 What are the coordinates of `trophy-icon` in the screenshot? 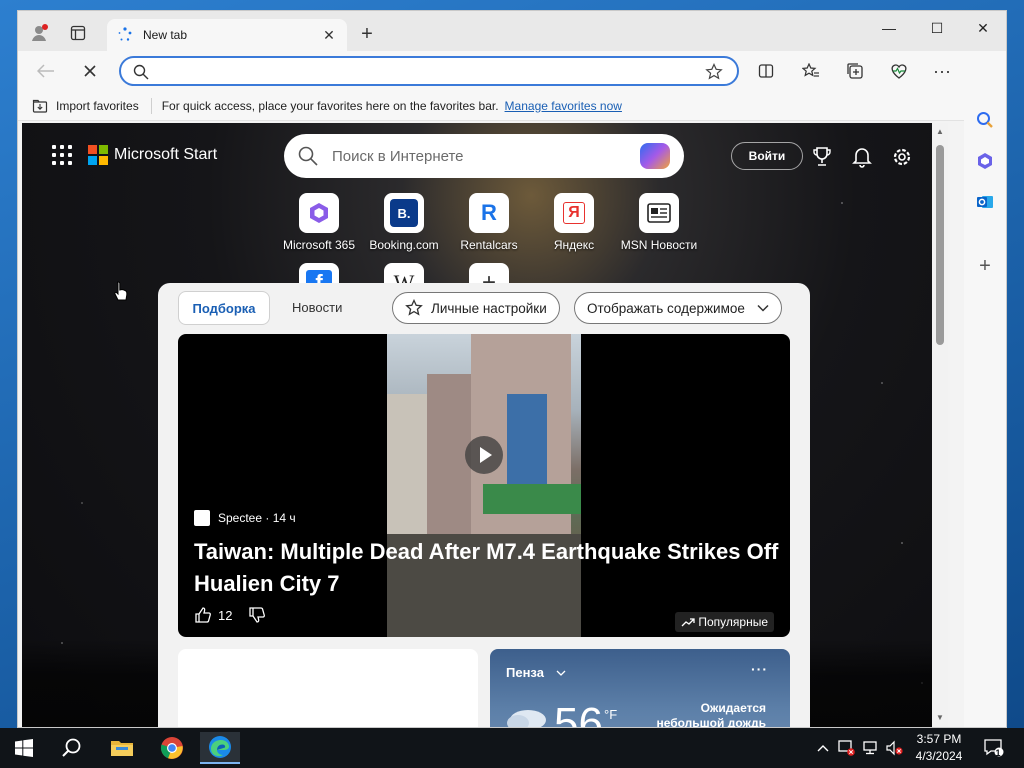 It's located at (822, 156).